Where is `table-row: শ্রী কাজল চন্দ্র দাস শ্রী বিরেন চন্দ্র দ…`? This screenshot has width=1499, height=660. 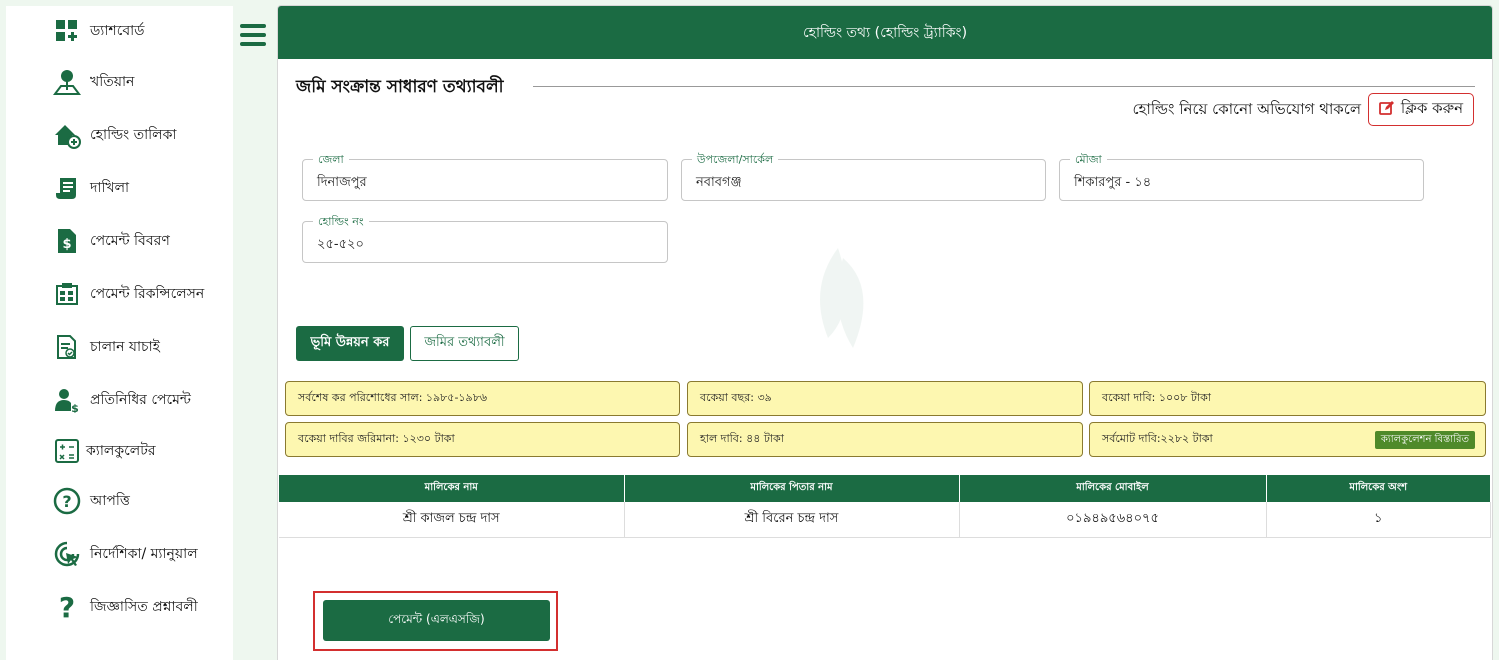
table-row: শ্রী কাজল চন্দ্র দাস শ্রী বিরেন চন্দ্র দ… is located at coordinates (885, 520).